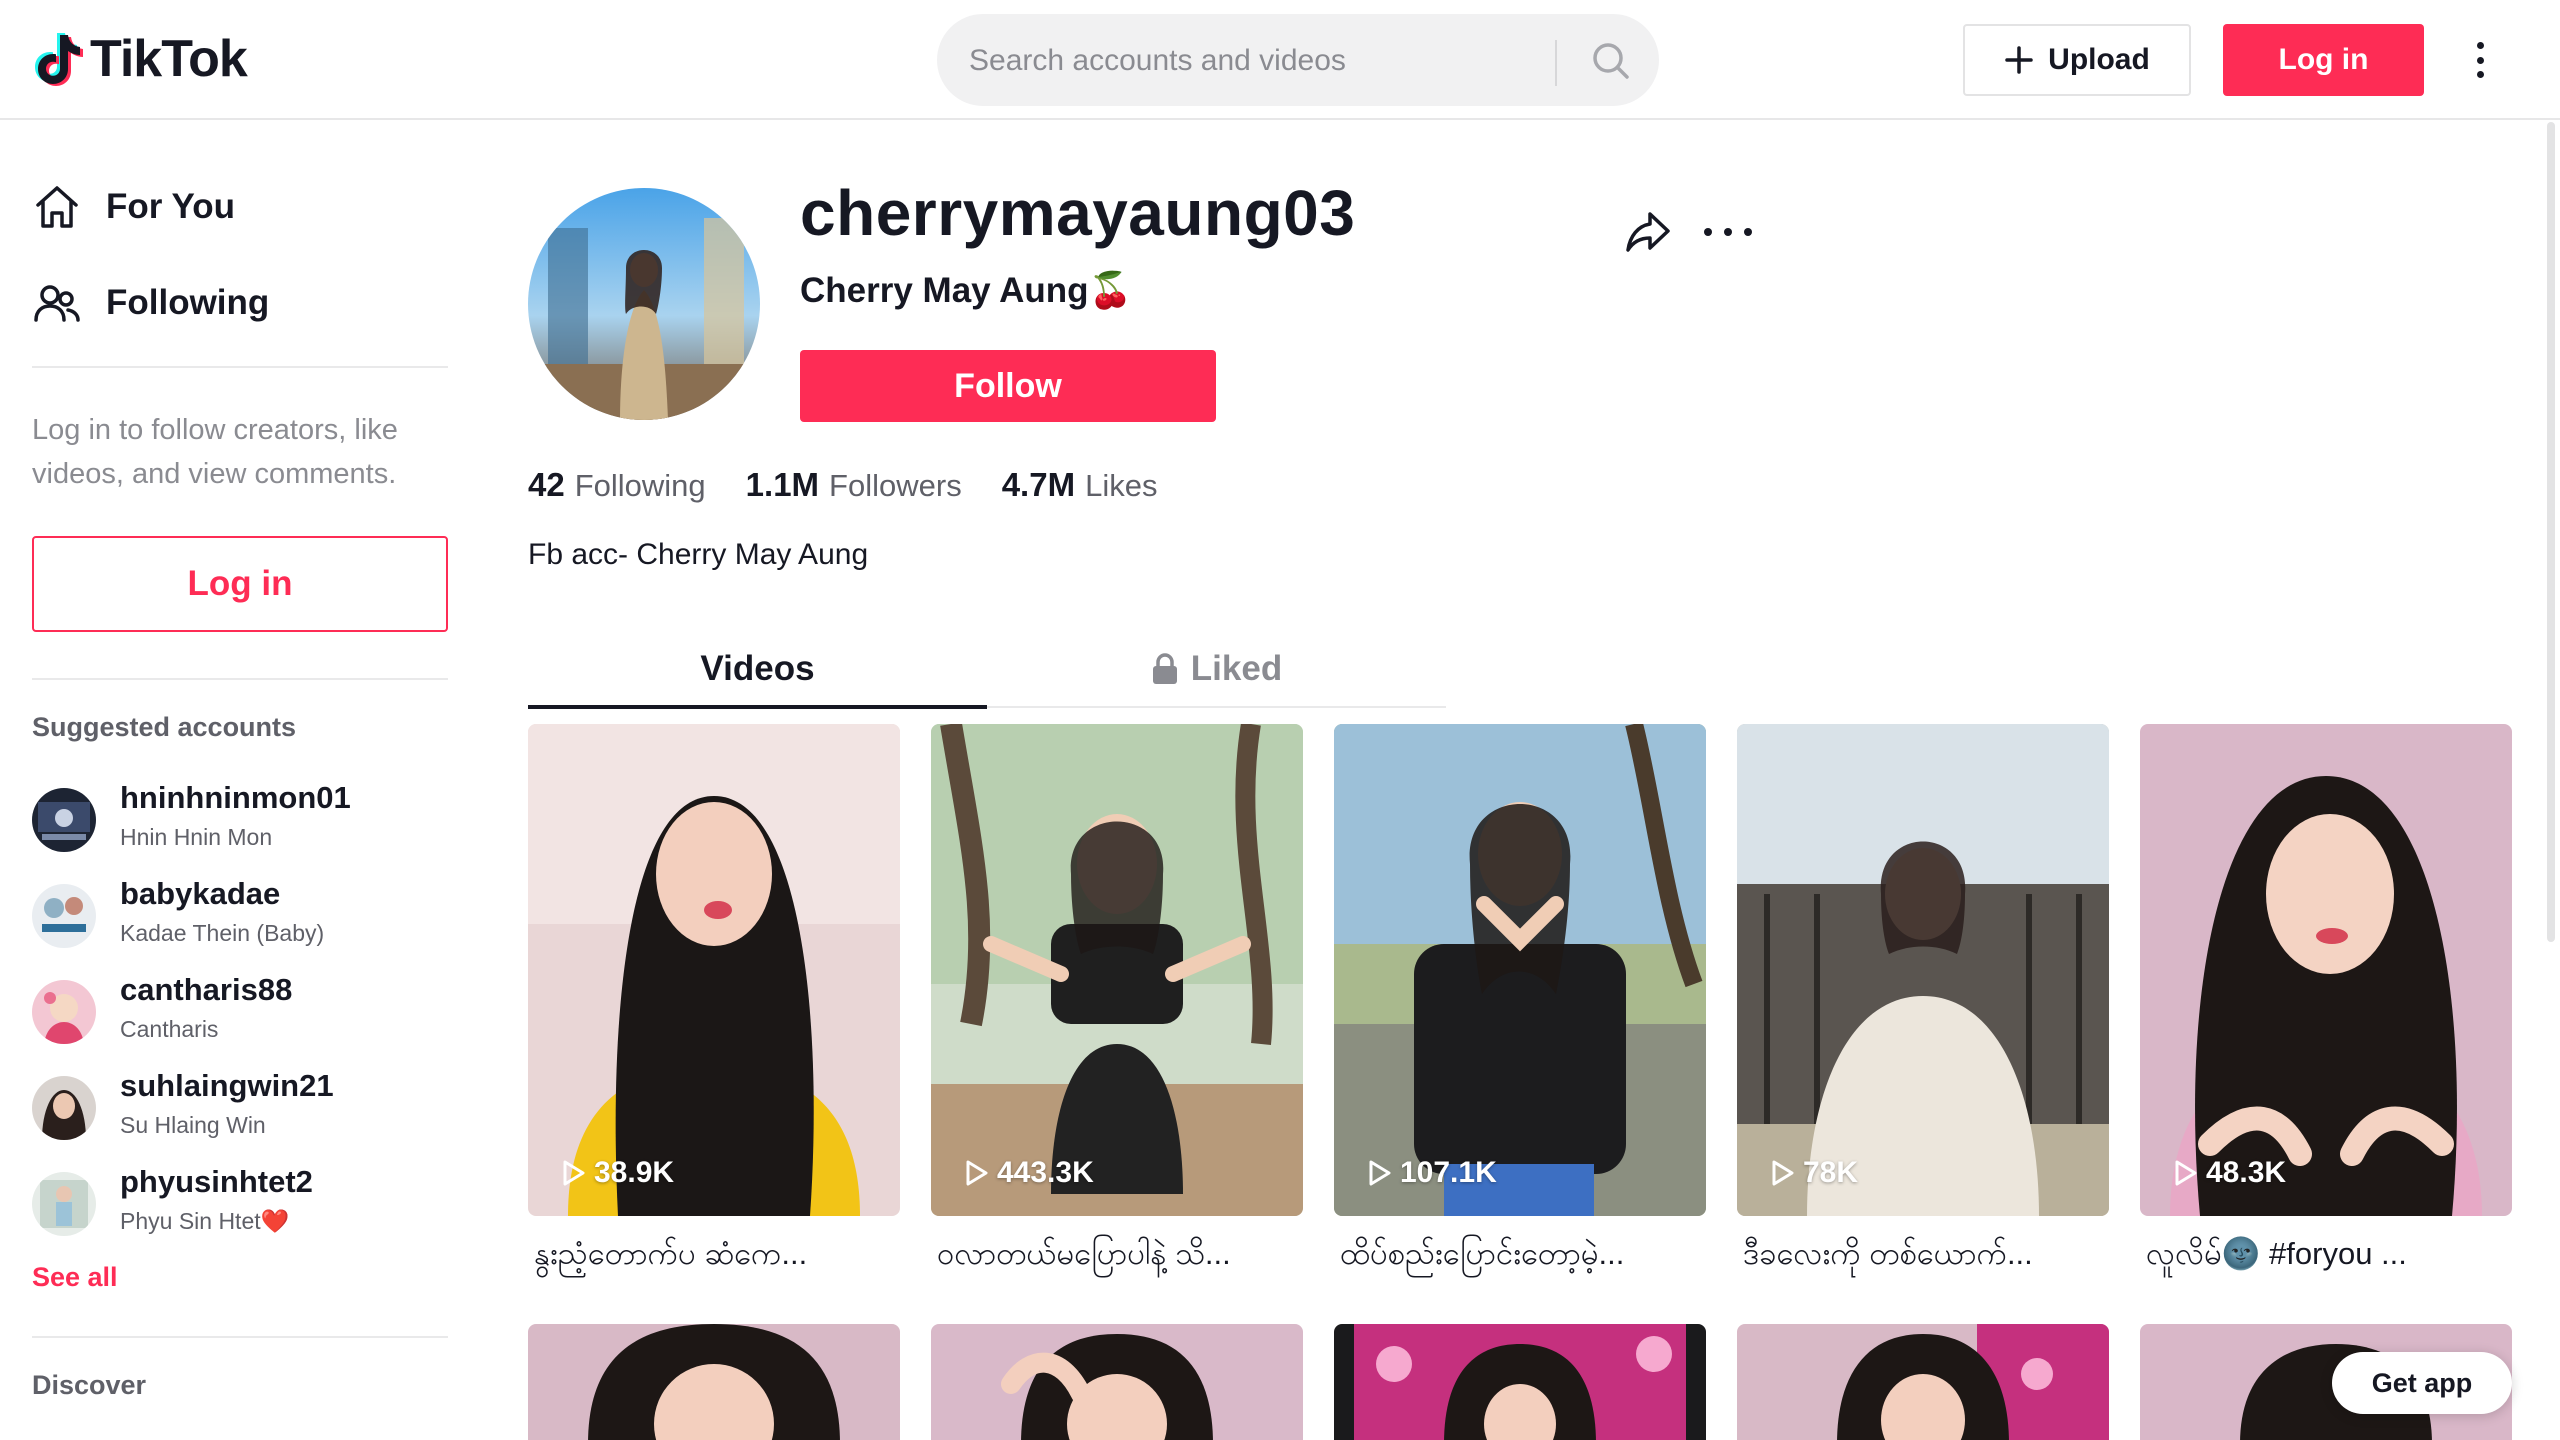  Describe the element at coordinates (1249, 61) in the screenshot. I see `search-input` at that location.